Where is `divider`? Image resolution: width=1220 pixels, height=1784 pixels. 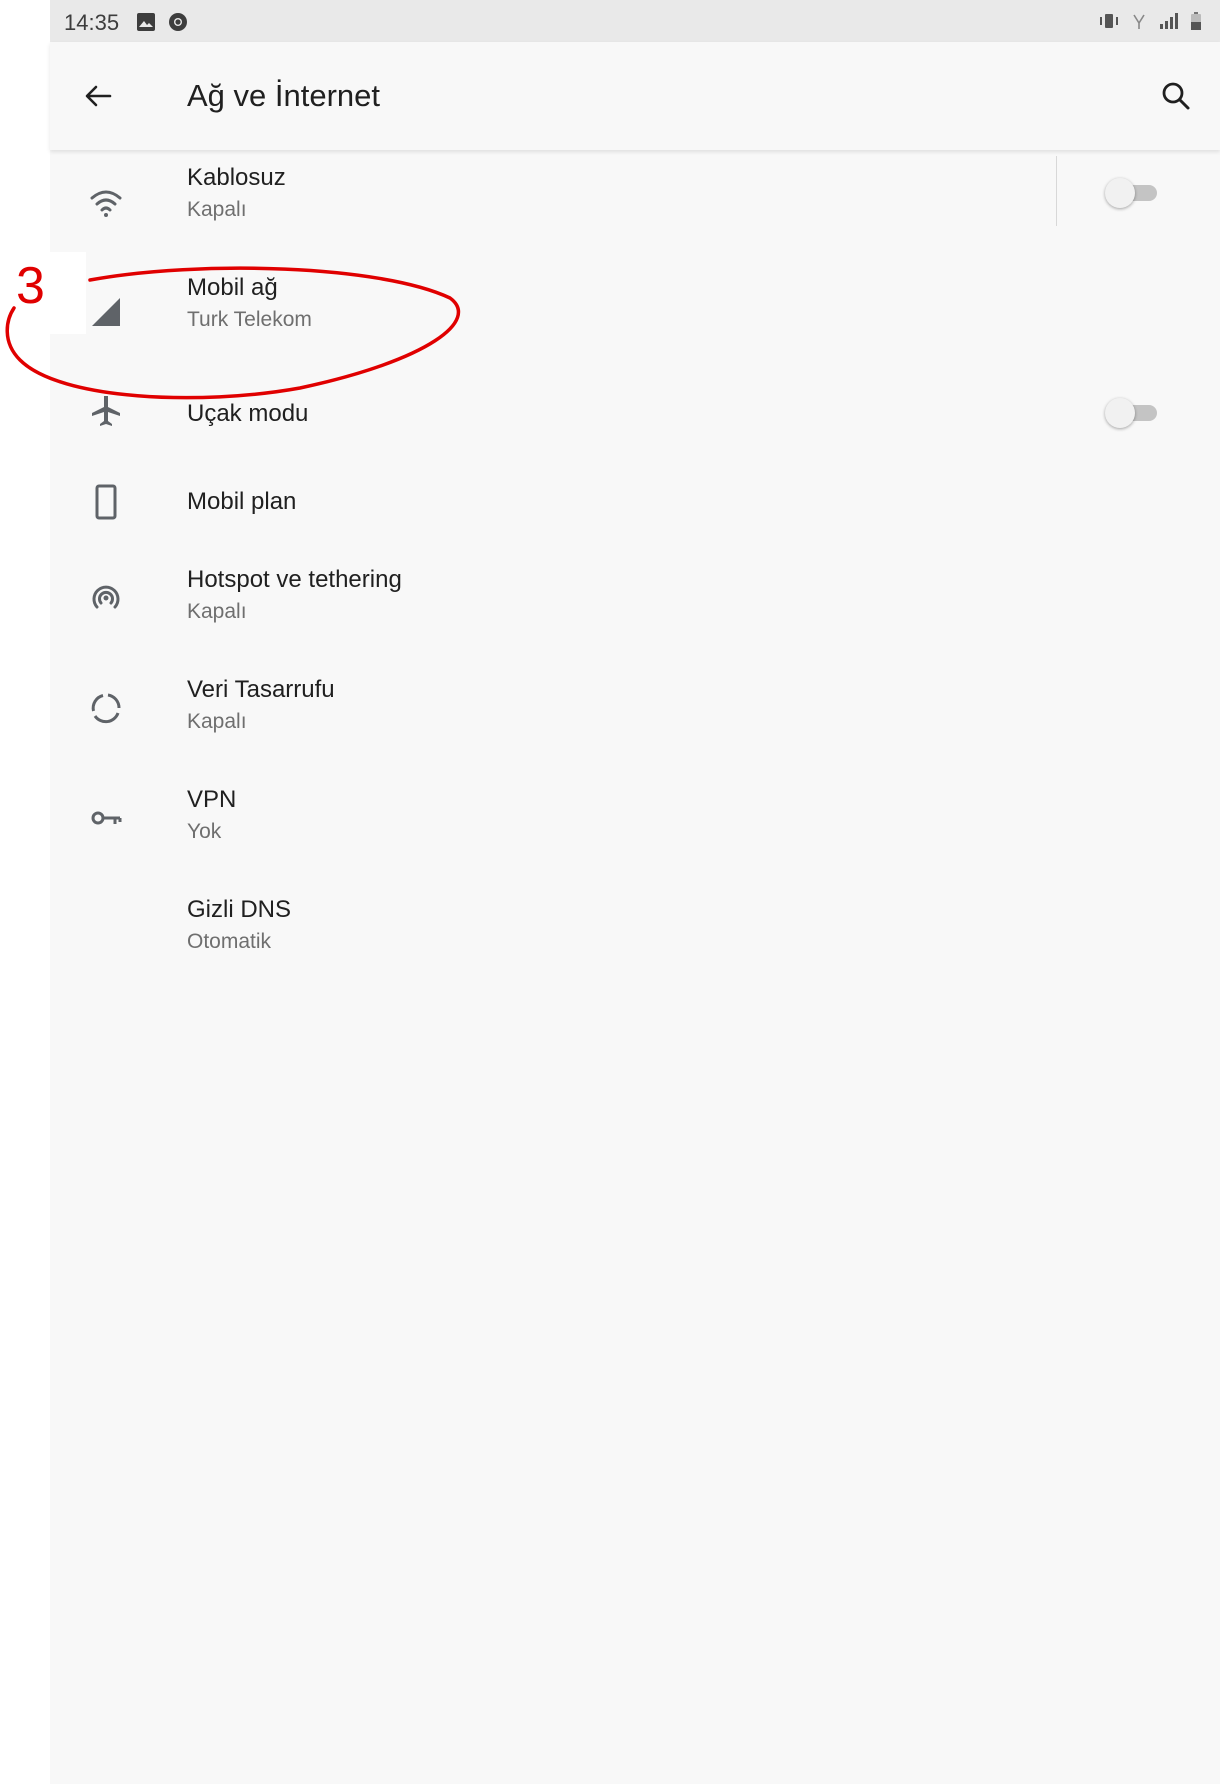 divider is located at coordinates (1056, 191).